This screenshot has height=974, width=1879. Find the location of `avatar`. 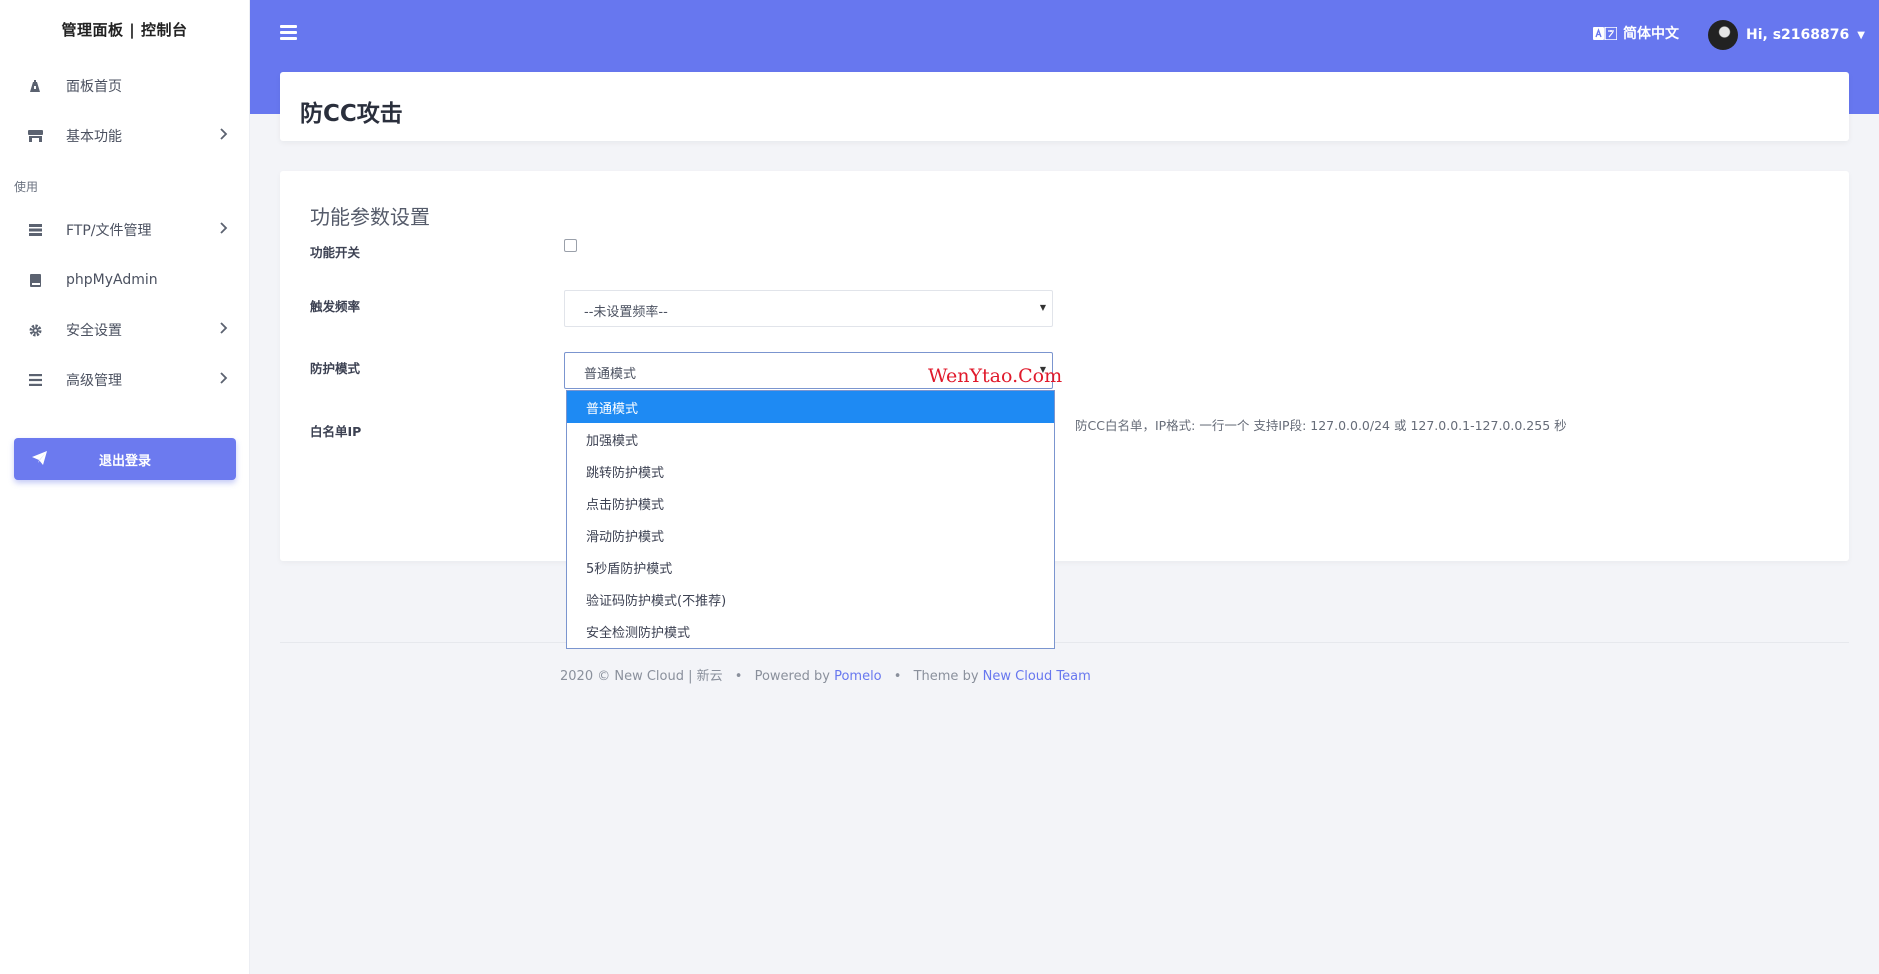

avatar is located at coordinates (1723, 35).